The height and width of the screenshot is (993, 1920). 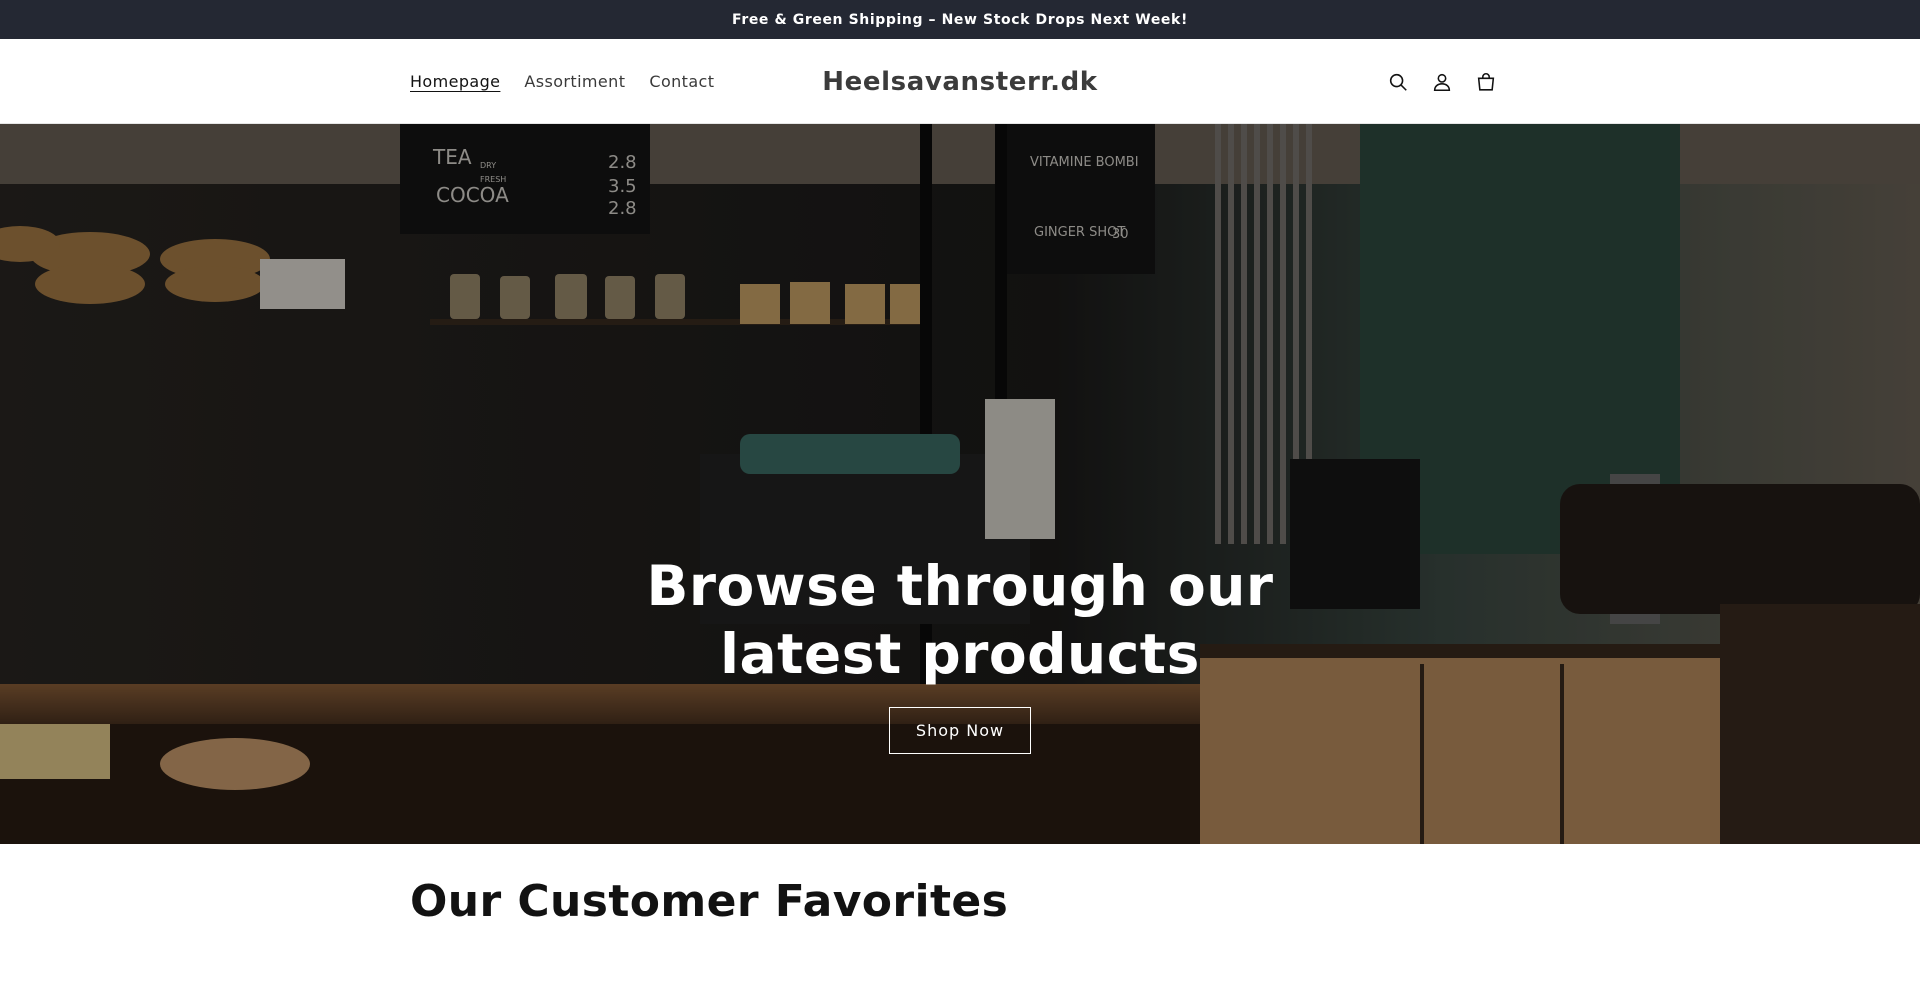 What do you see at coordinates (455, 81) in the screenshot?
I see `nav-homepage: Homepage` at bounding box center [455, 81].